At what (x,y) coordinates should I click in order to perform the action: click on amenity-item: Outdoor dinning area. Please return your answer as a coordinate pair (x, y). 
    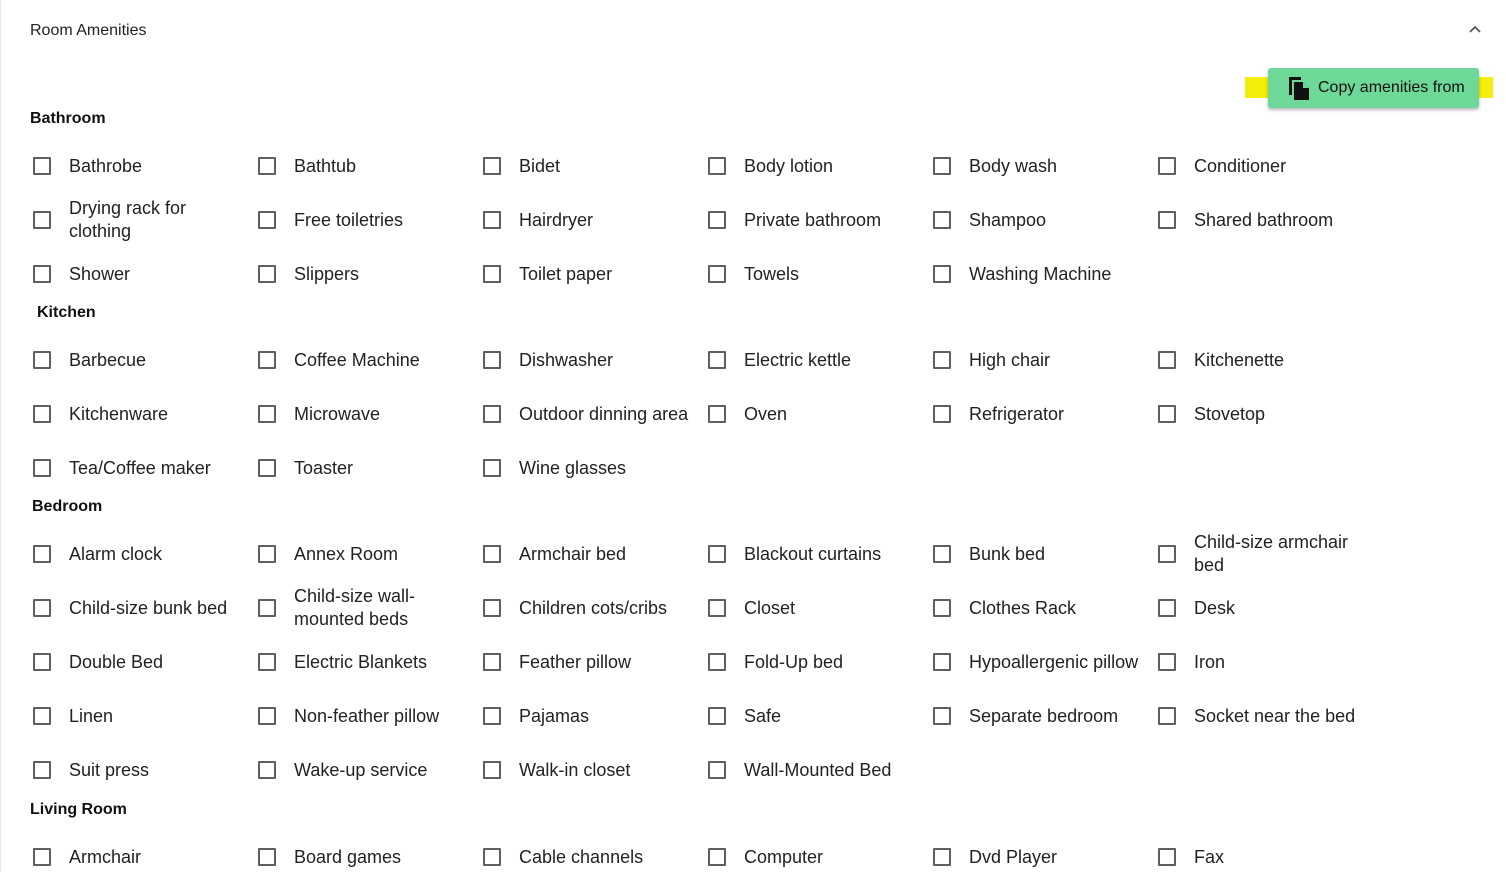
    Looking at the image, I should click on (587, 414).